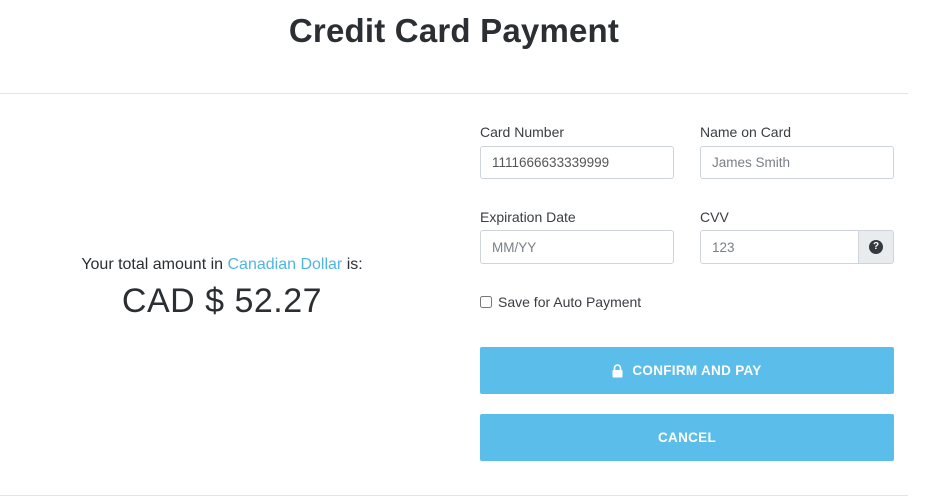 This screenshot has height=499, width=936. What do you see at coordinates (746, 132) in the screenshot?
I see `name-on-card-label: Name on Card` at bounding box center [746, 132].